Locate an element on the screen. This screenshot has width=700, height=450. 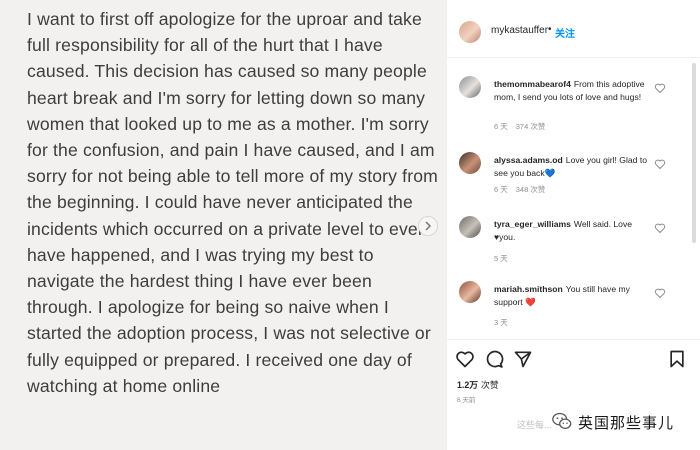
watermark-text: 英国那些事儿 is located at coordinates (626, 423).